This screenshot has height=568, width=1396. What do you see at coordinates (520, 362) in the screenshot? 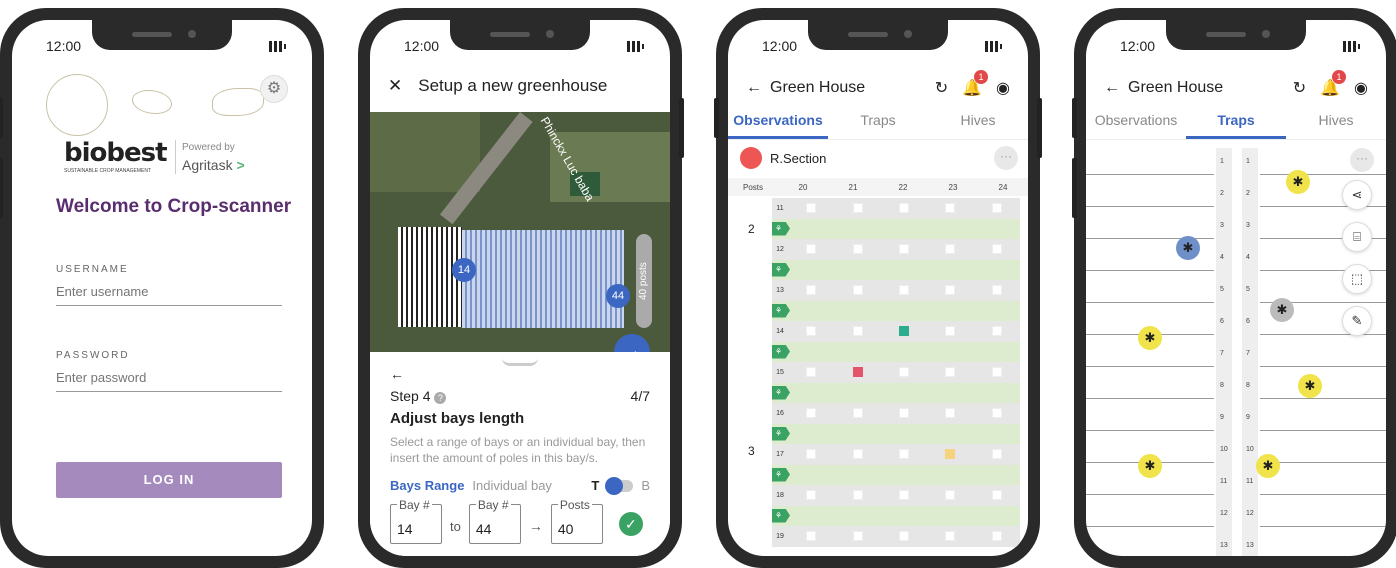
I see `sheet-handle` at bounding box center [520, 362].